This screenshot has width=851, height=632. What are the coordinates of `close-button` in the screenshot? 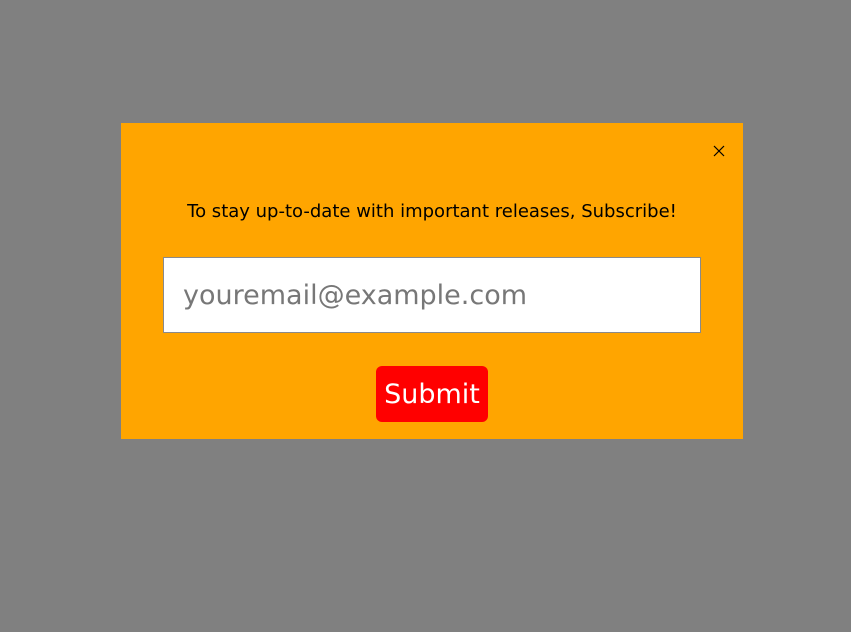 It's located at (719, 151).